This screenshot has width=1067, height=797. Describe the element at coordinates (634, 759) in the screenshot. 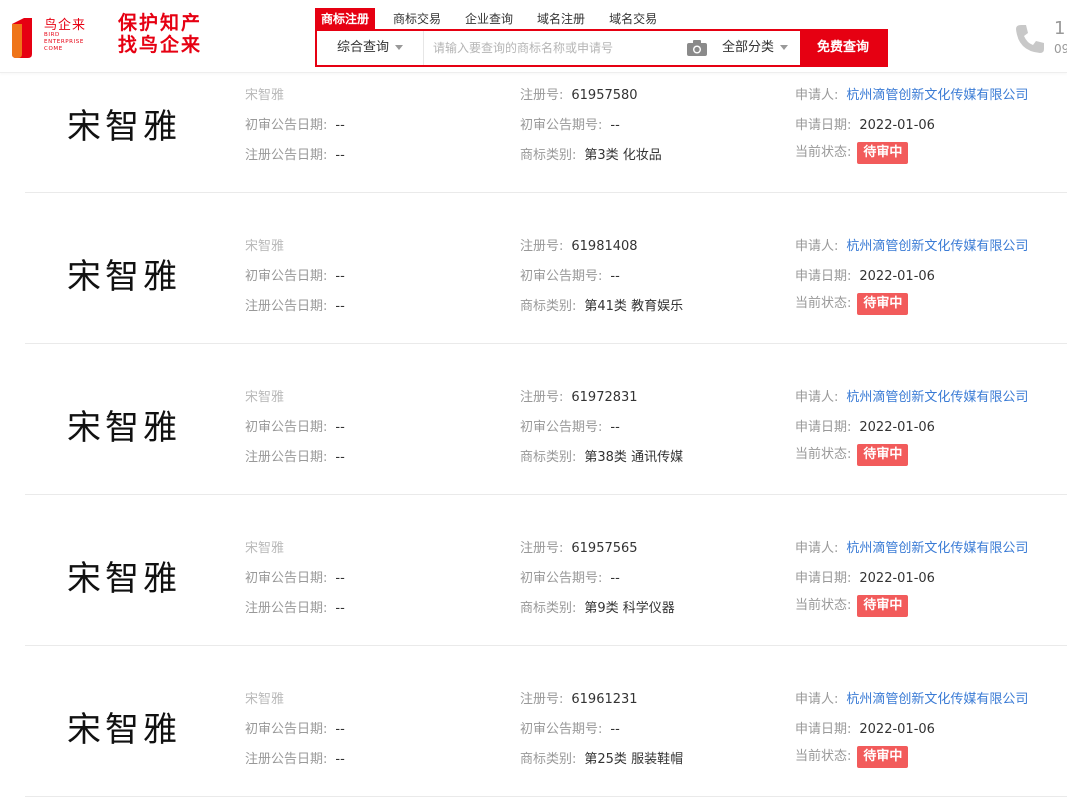

I see `category-value: 第25类 服装鞋帽` at that location.